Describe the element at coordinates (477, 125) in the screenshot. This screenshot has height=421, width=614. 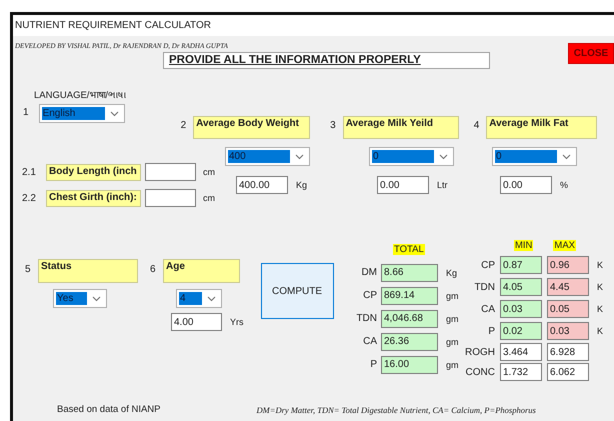
I see `step-number: 4` at that location.